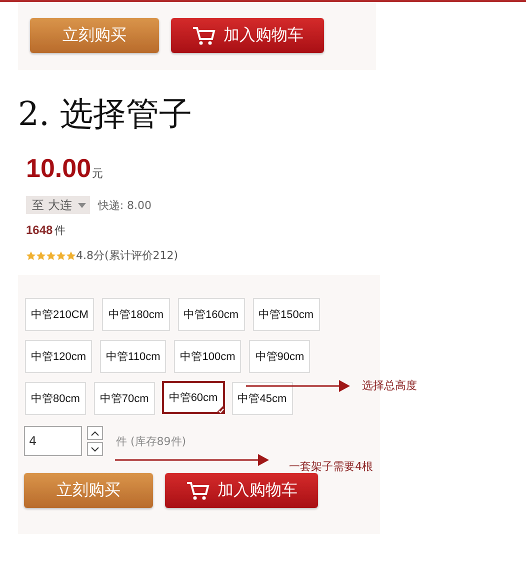  Describe the element at coordinates (151, 441) in the screenshot. I see `stock-text: 件 (库存89件)` at that location.